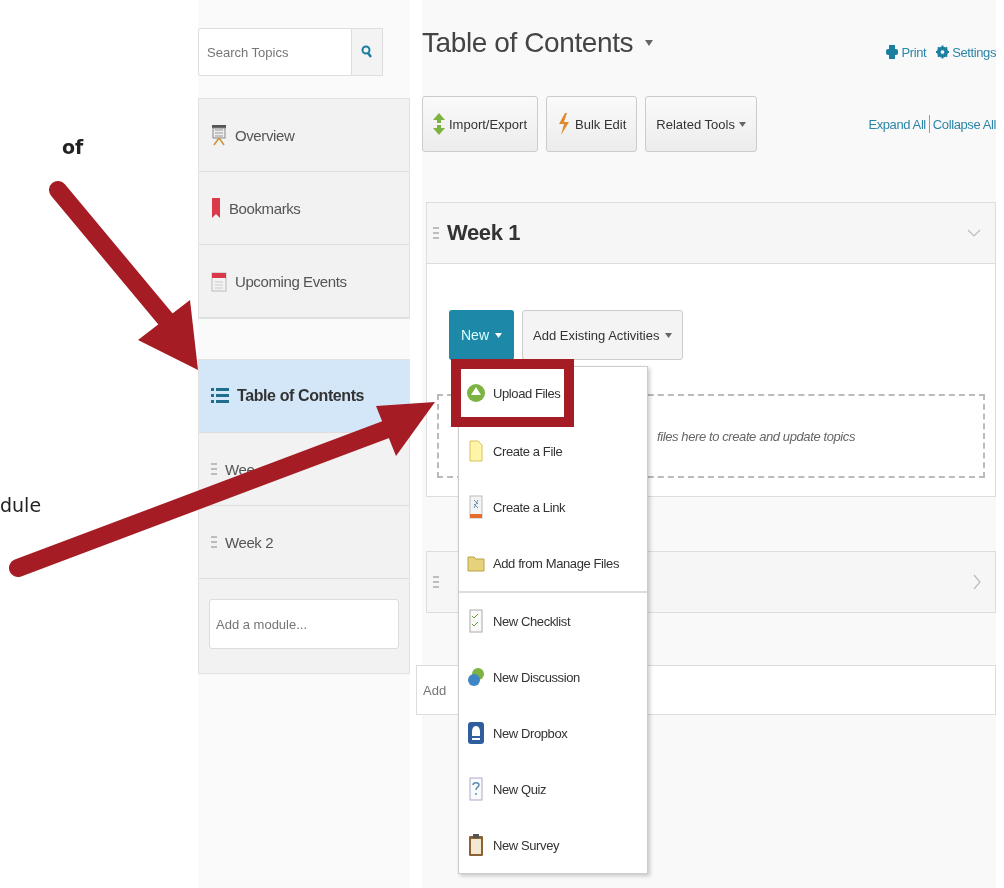  Describe the element at coordinates (553, 621) in the screenshot. I see `menu-item: New Checklist` at that location.